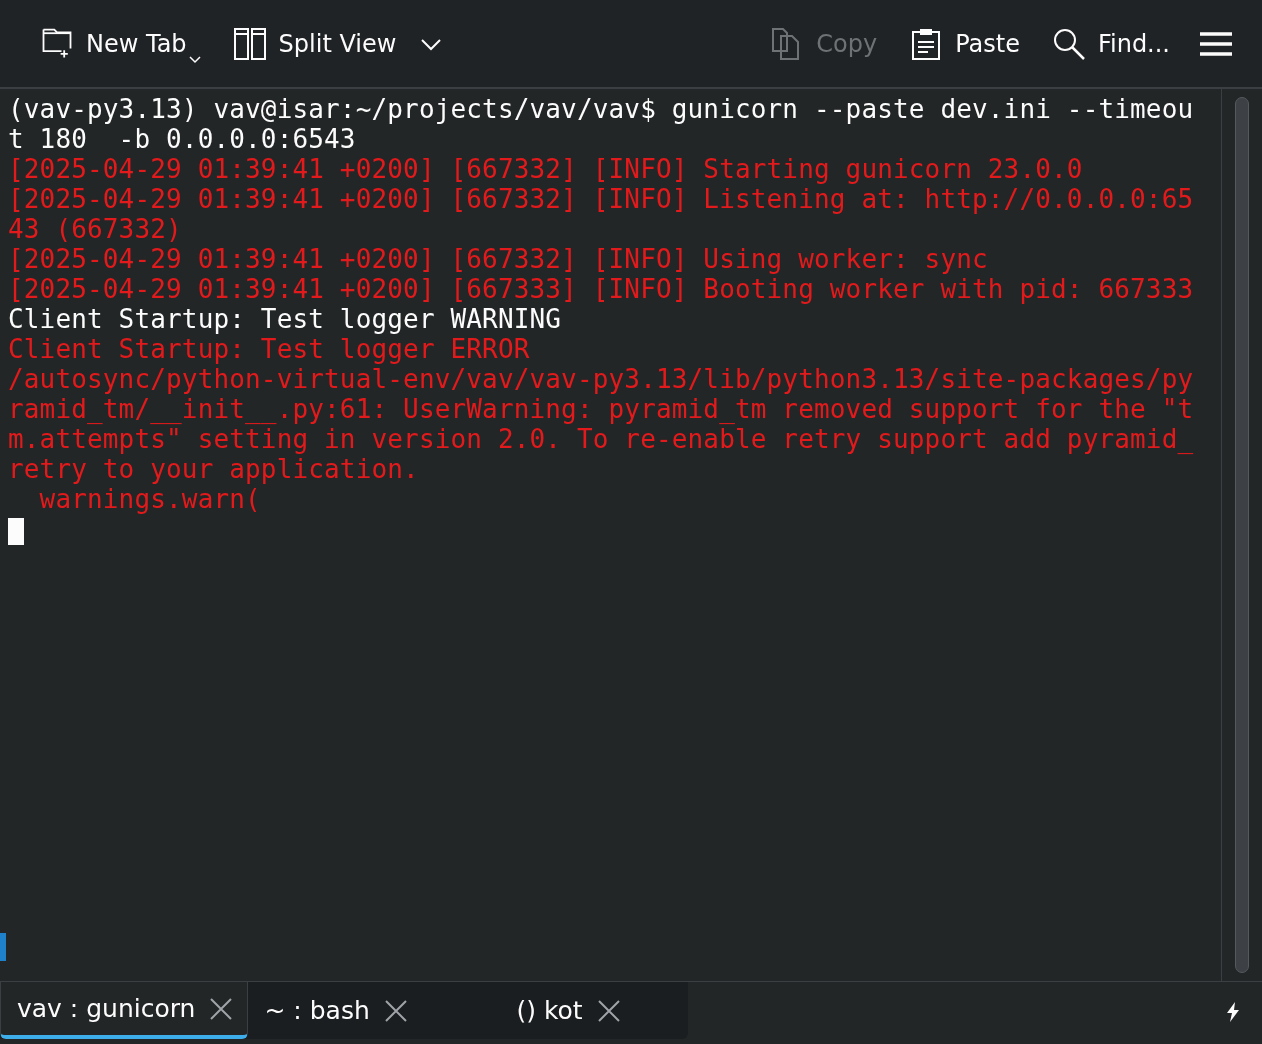 The width and height of the screenshot is (1262, 1044). What do you see at coordinates (124, 1010) in the screenshot?
I see `terminal-tab: vav : gunicorn` at bounding box center [124, 1010].